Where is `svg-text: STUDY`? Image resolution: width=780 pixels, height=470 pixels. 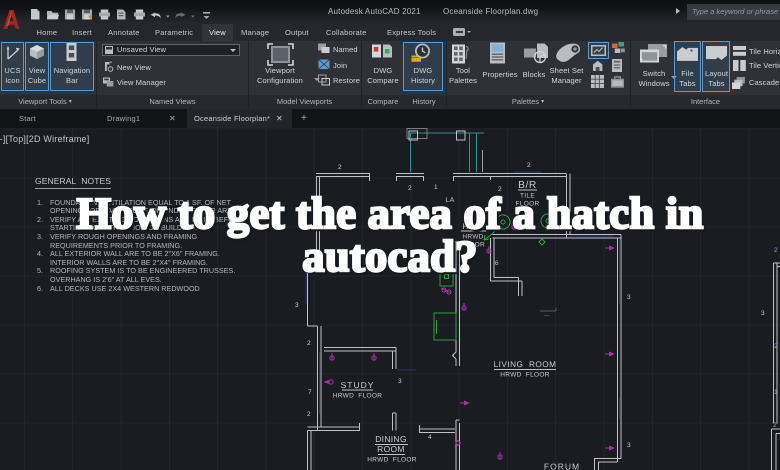
svg-text: STUDY is located at coordinates (358, 385).